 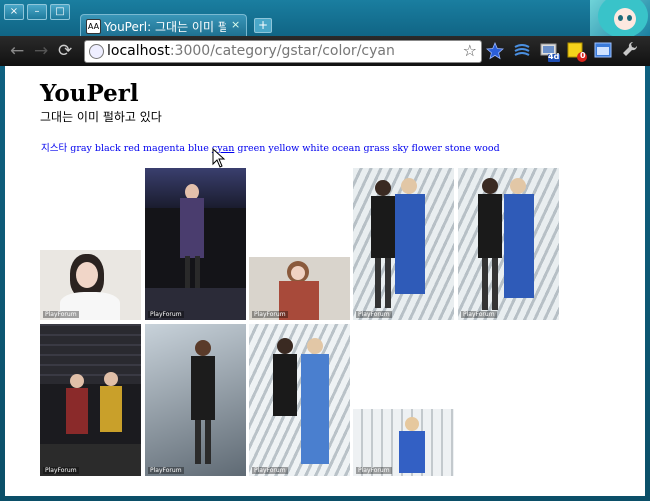 I want to click on category-link-wood: wood, so click(x=487, y=148).